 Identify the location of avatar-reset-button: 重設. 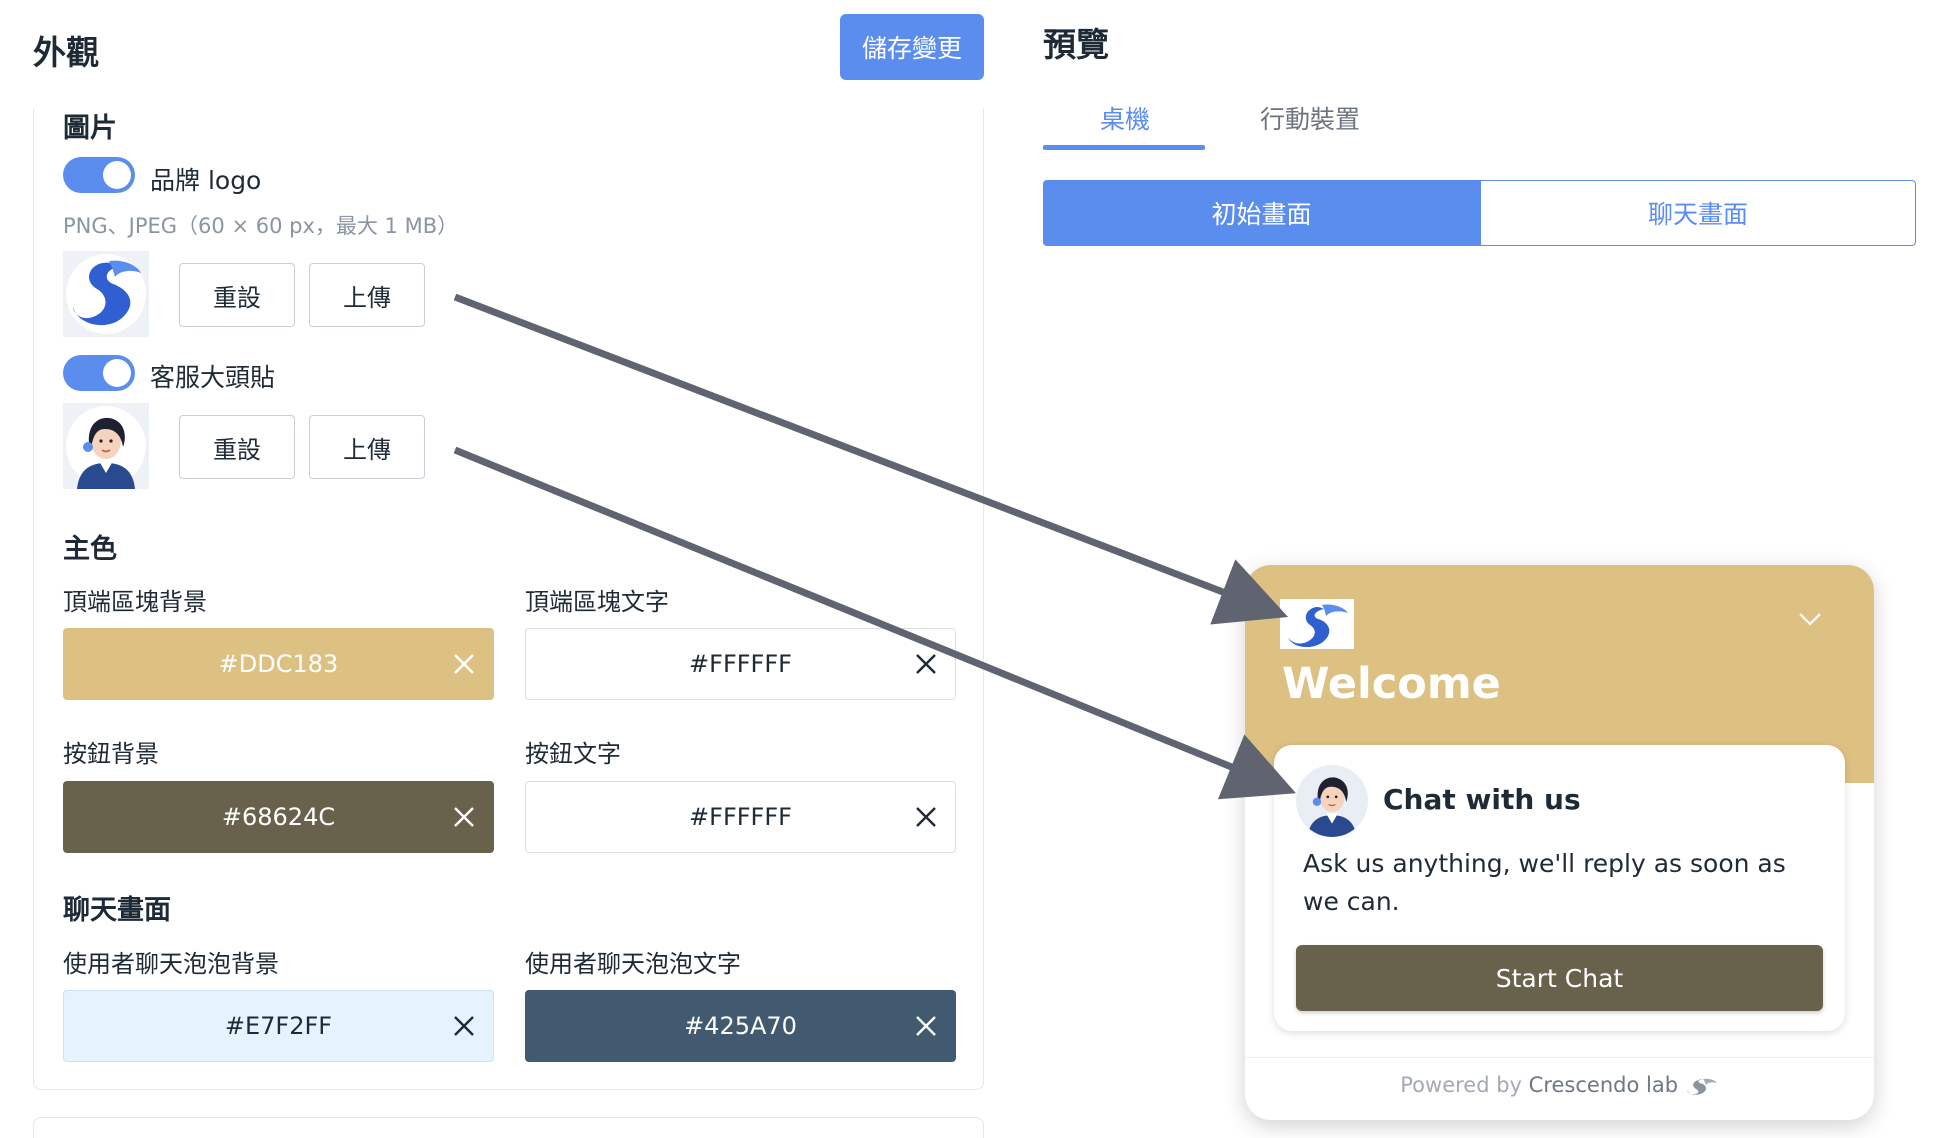
(237, 447).